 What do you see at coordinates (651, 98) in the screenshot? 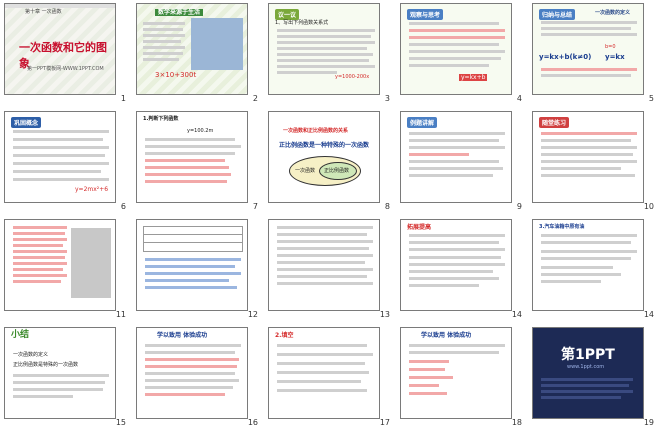
I see `slide-number: 5` at bounding box center [651, 98].